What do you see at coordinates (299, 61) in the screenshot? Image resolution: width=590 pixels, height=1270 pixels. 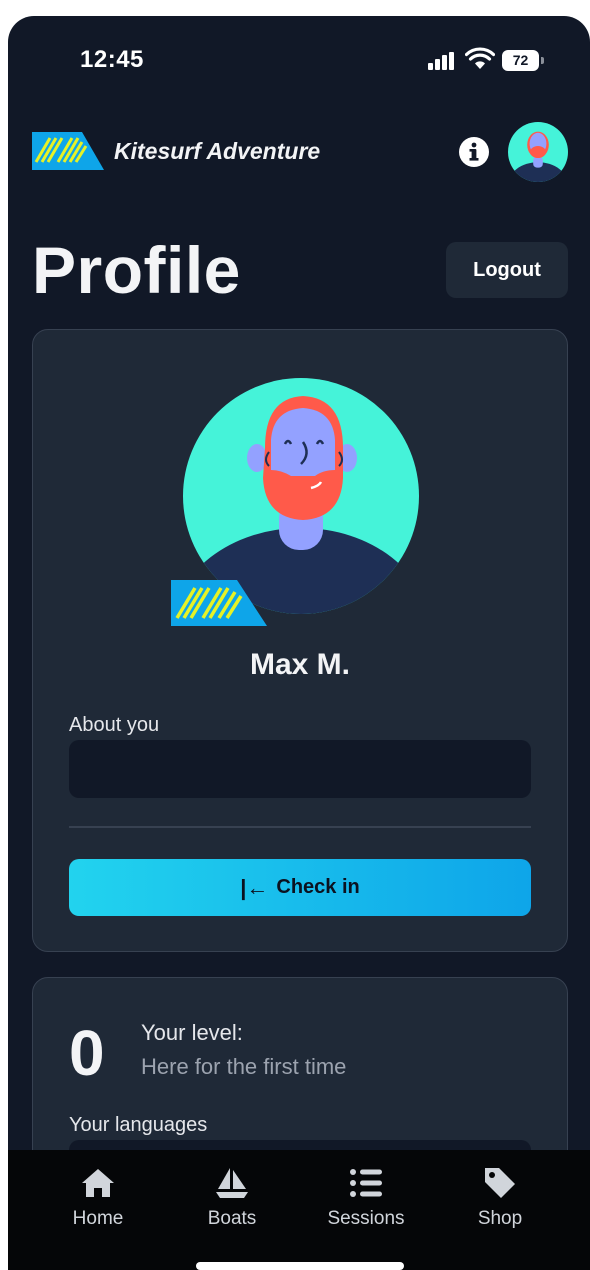 I see `status-bar: 12:45 72` at bounding box center [299, 61].